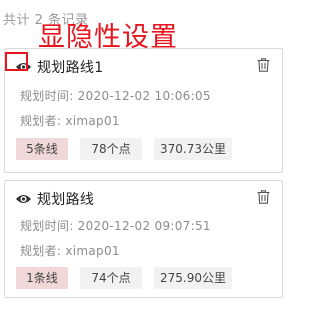  What do you see at coordinates (42, 149) in the screenshot?
I see `line-count-tag: 5条线` at bounding box center [42, 149].